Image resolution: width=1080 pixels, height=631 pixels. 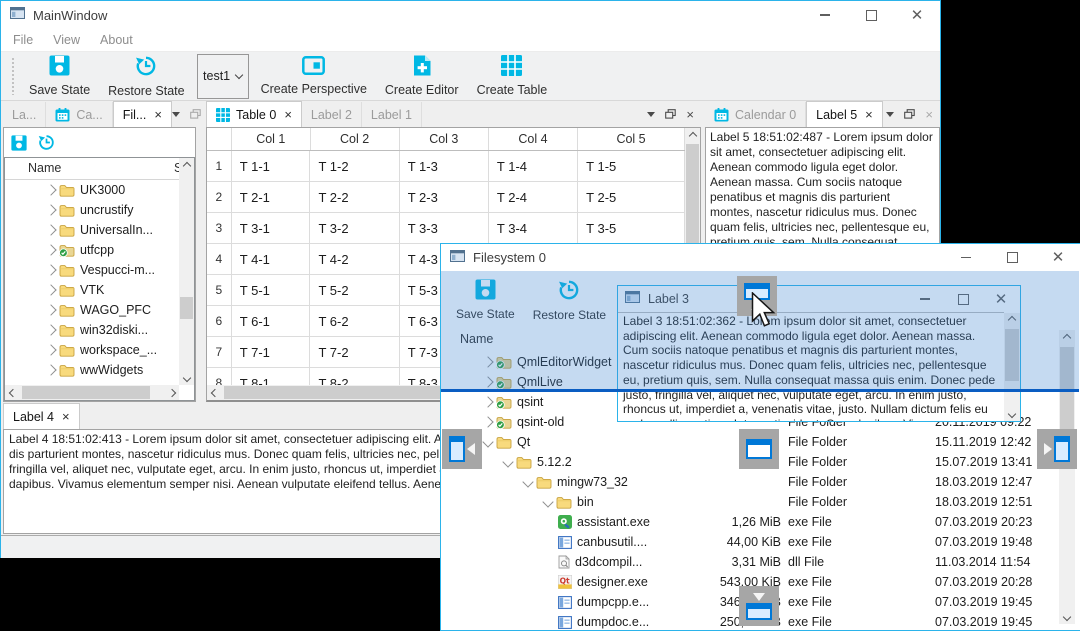 What do you see at coordinates (142, 114) in the screenshot?
I see `tab-fil: Fil... ×` at bounding box center [142, 114].